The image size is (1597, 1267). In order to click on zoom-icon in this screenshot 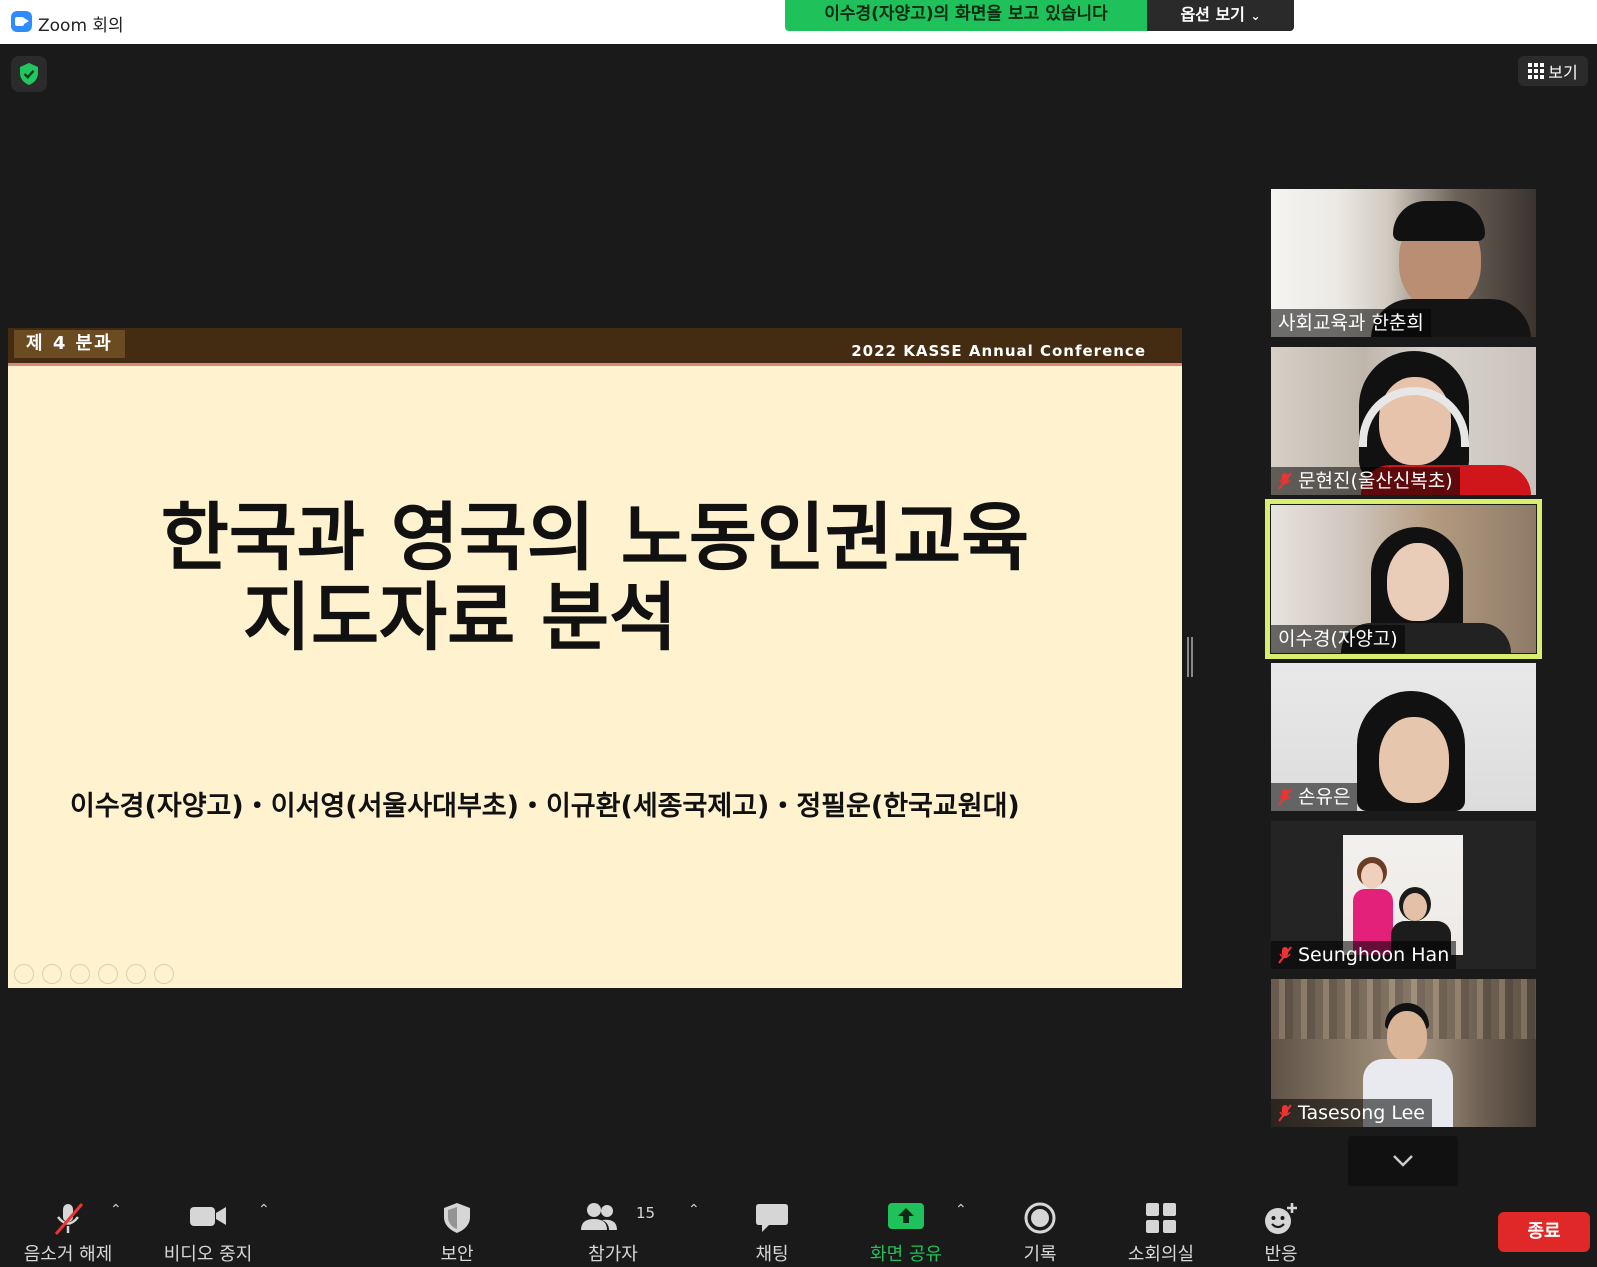, I will do `click(136, 974)`.